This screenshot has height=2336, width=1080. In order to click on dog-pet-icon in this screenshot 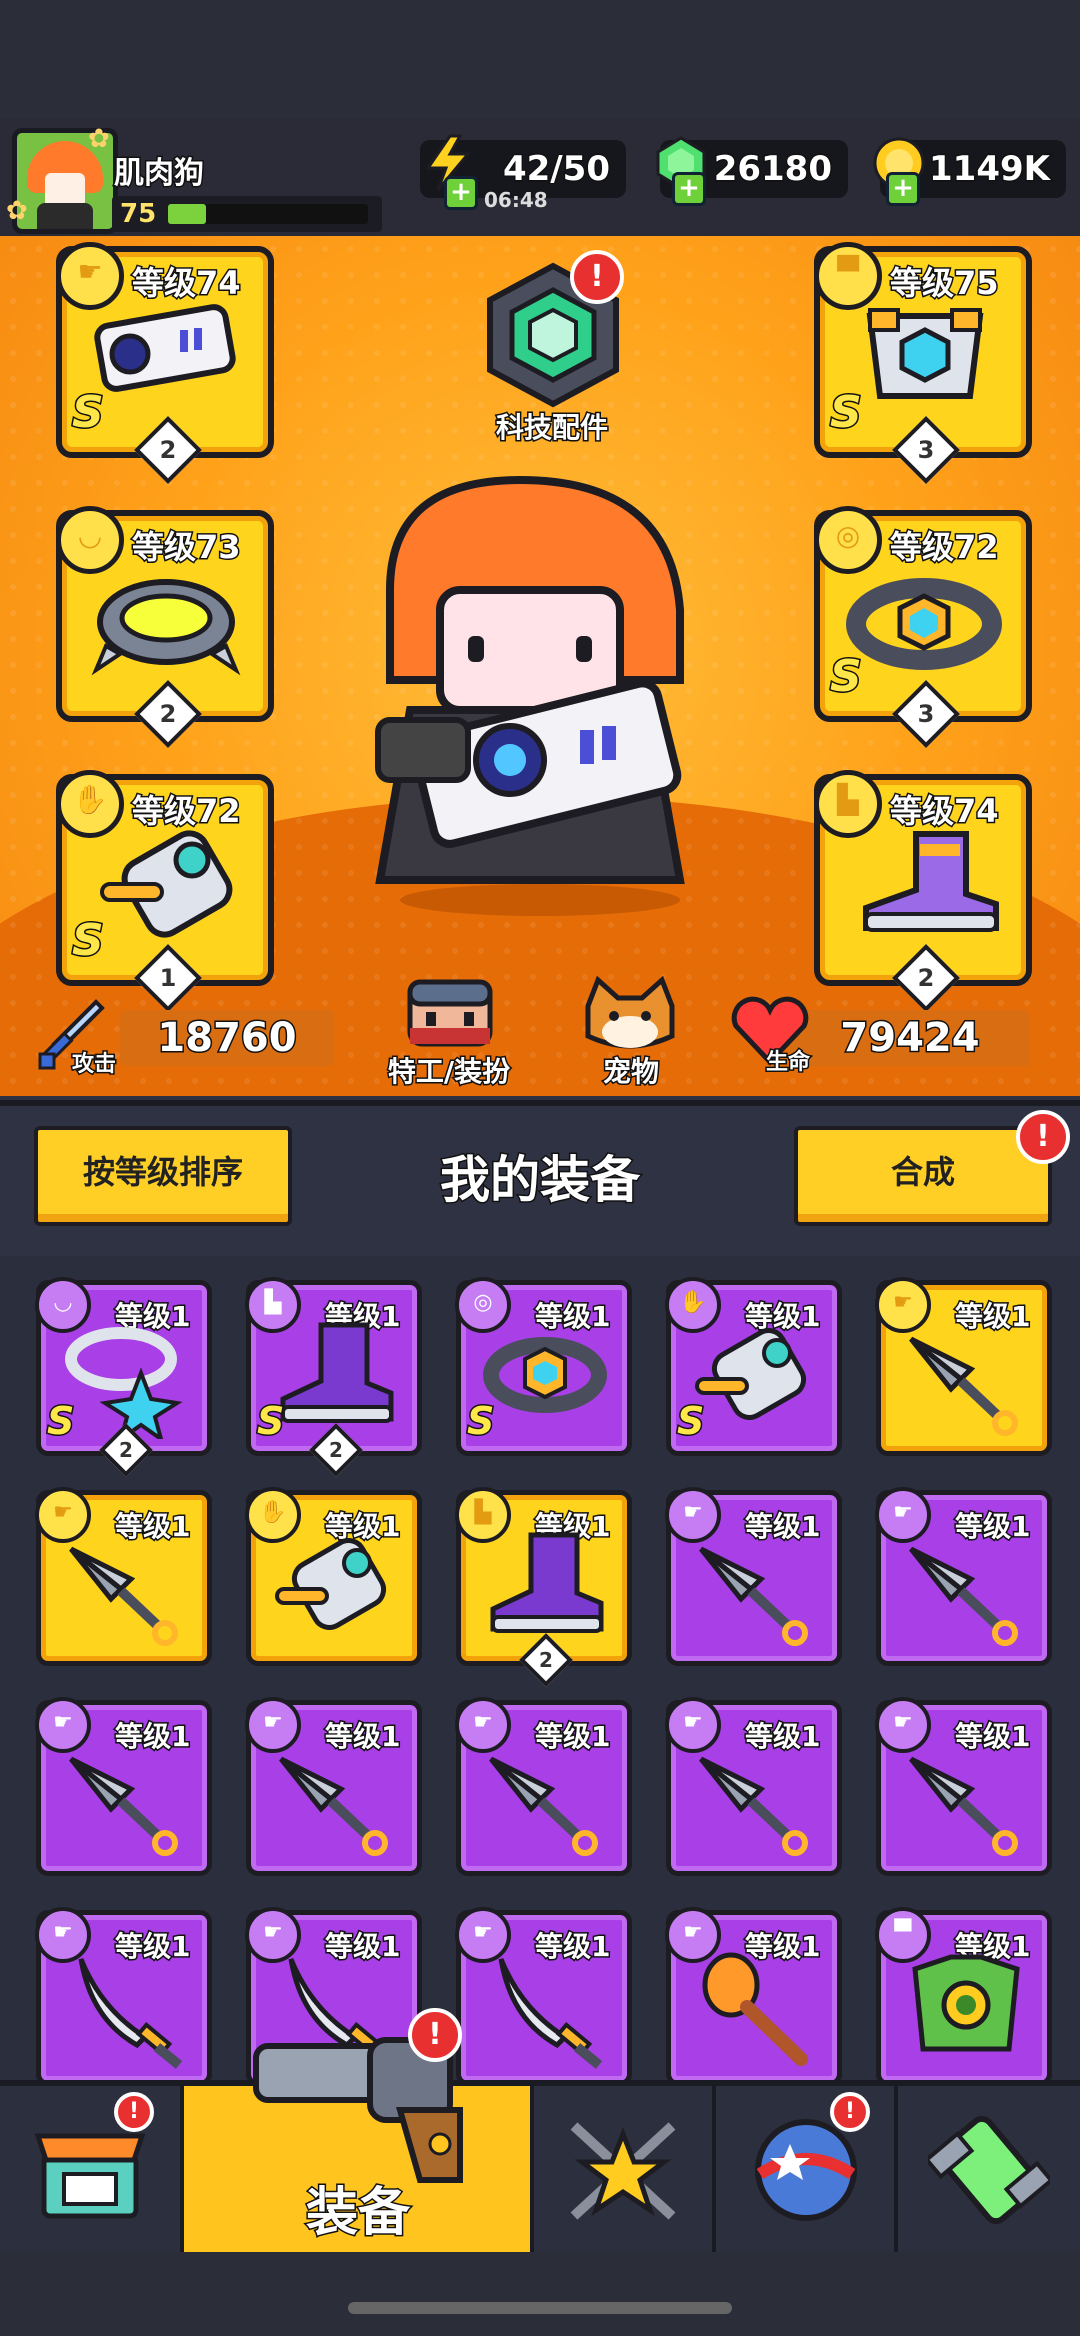, I will do `click(630, 1016)`.